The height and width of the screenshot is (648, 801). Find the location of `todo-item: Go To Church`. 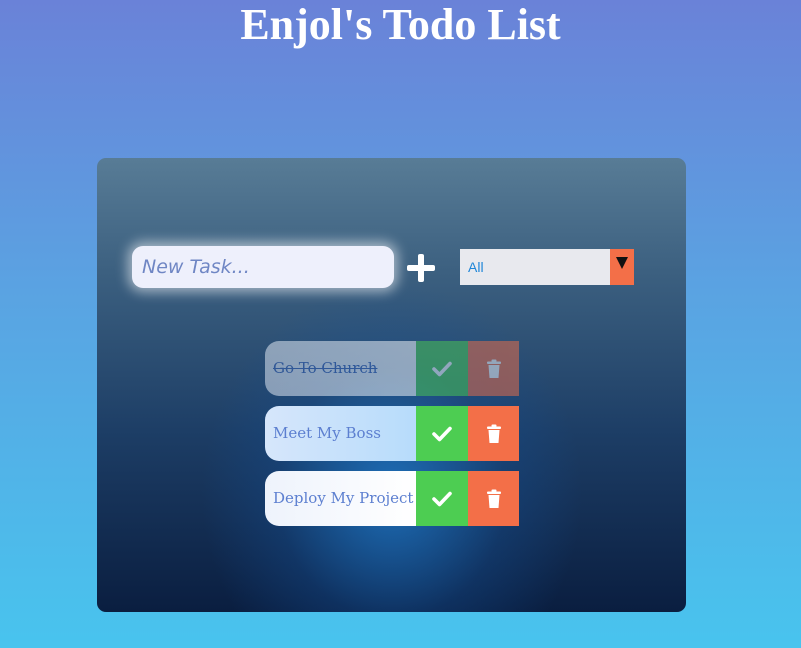

todo-item: Go To Church is located at coordinates (392, 368).